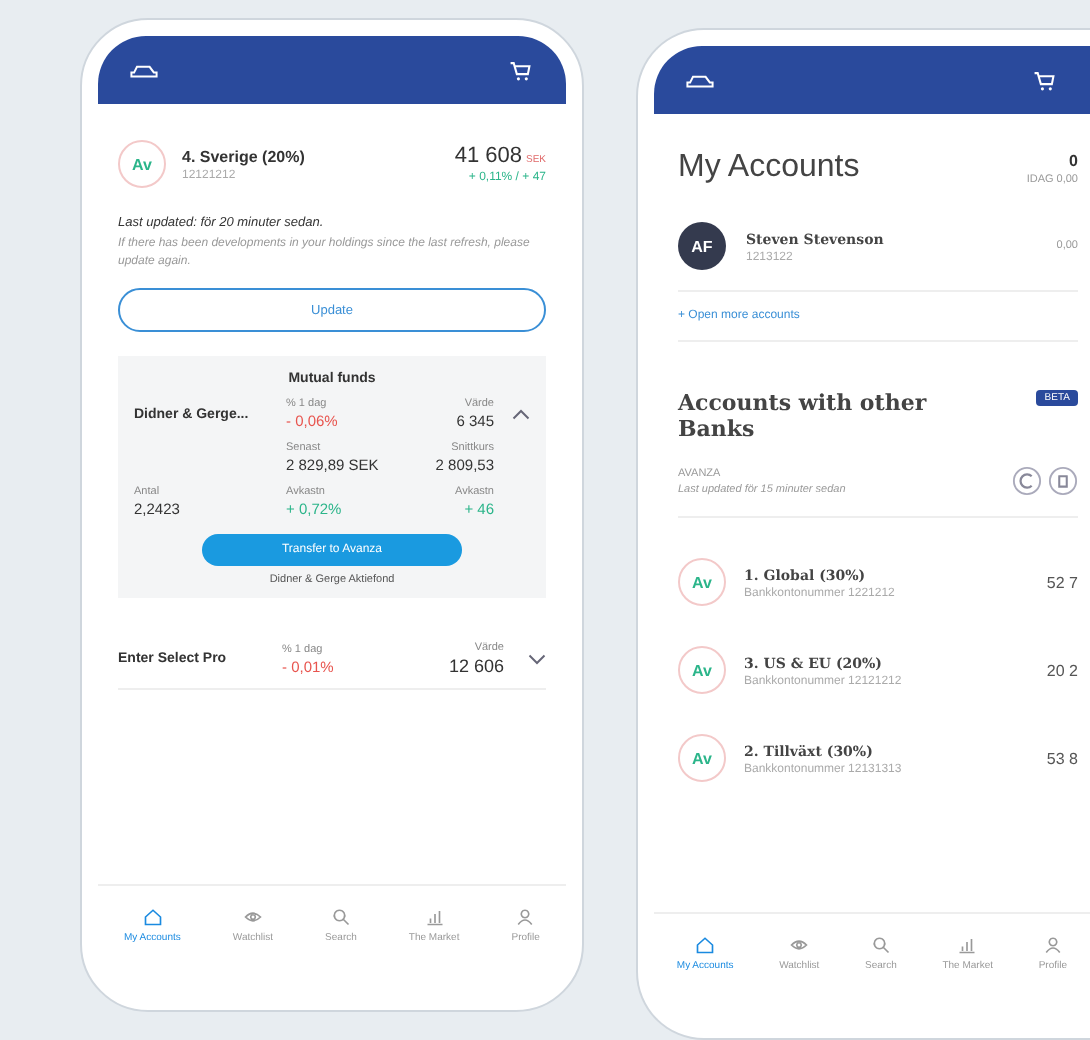  What do you see at coordinates (1062, 670) in the screenshot?
I see `account-value: 20 2` at bounding box center [1062, 670].